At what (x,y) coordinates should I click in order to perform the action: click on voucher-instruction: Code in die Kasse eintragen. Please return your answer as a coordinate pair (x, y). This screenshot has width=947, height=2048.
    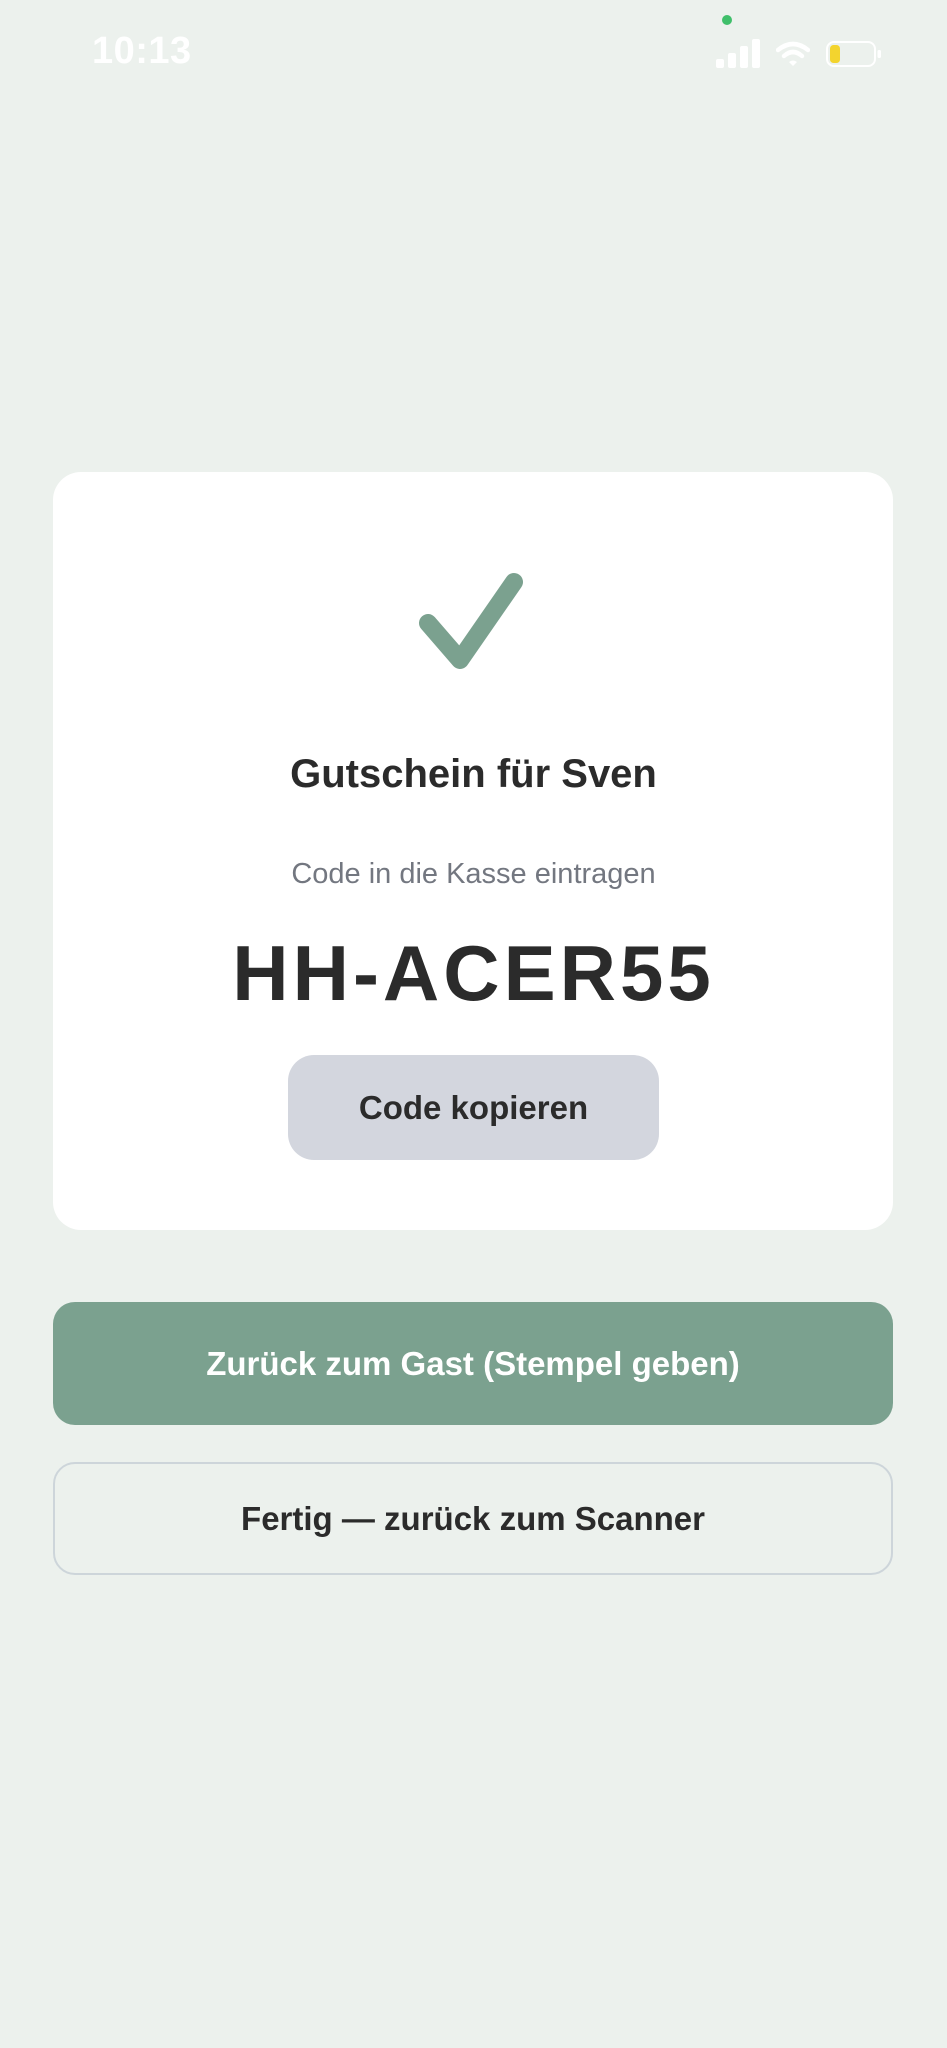
    Looking at the image, I should click on (473, 874).